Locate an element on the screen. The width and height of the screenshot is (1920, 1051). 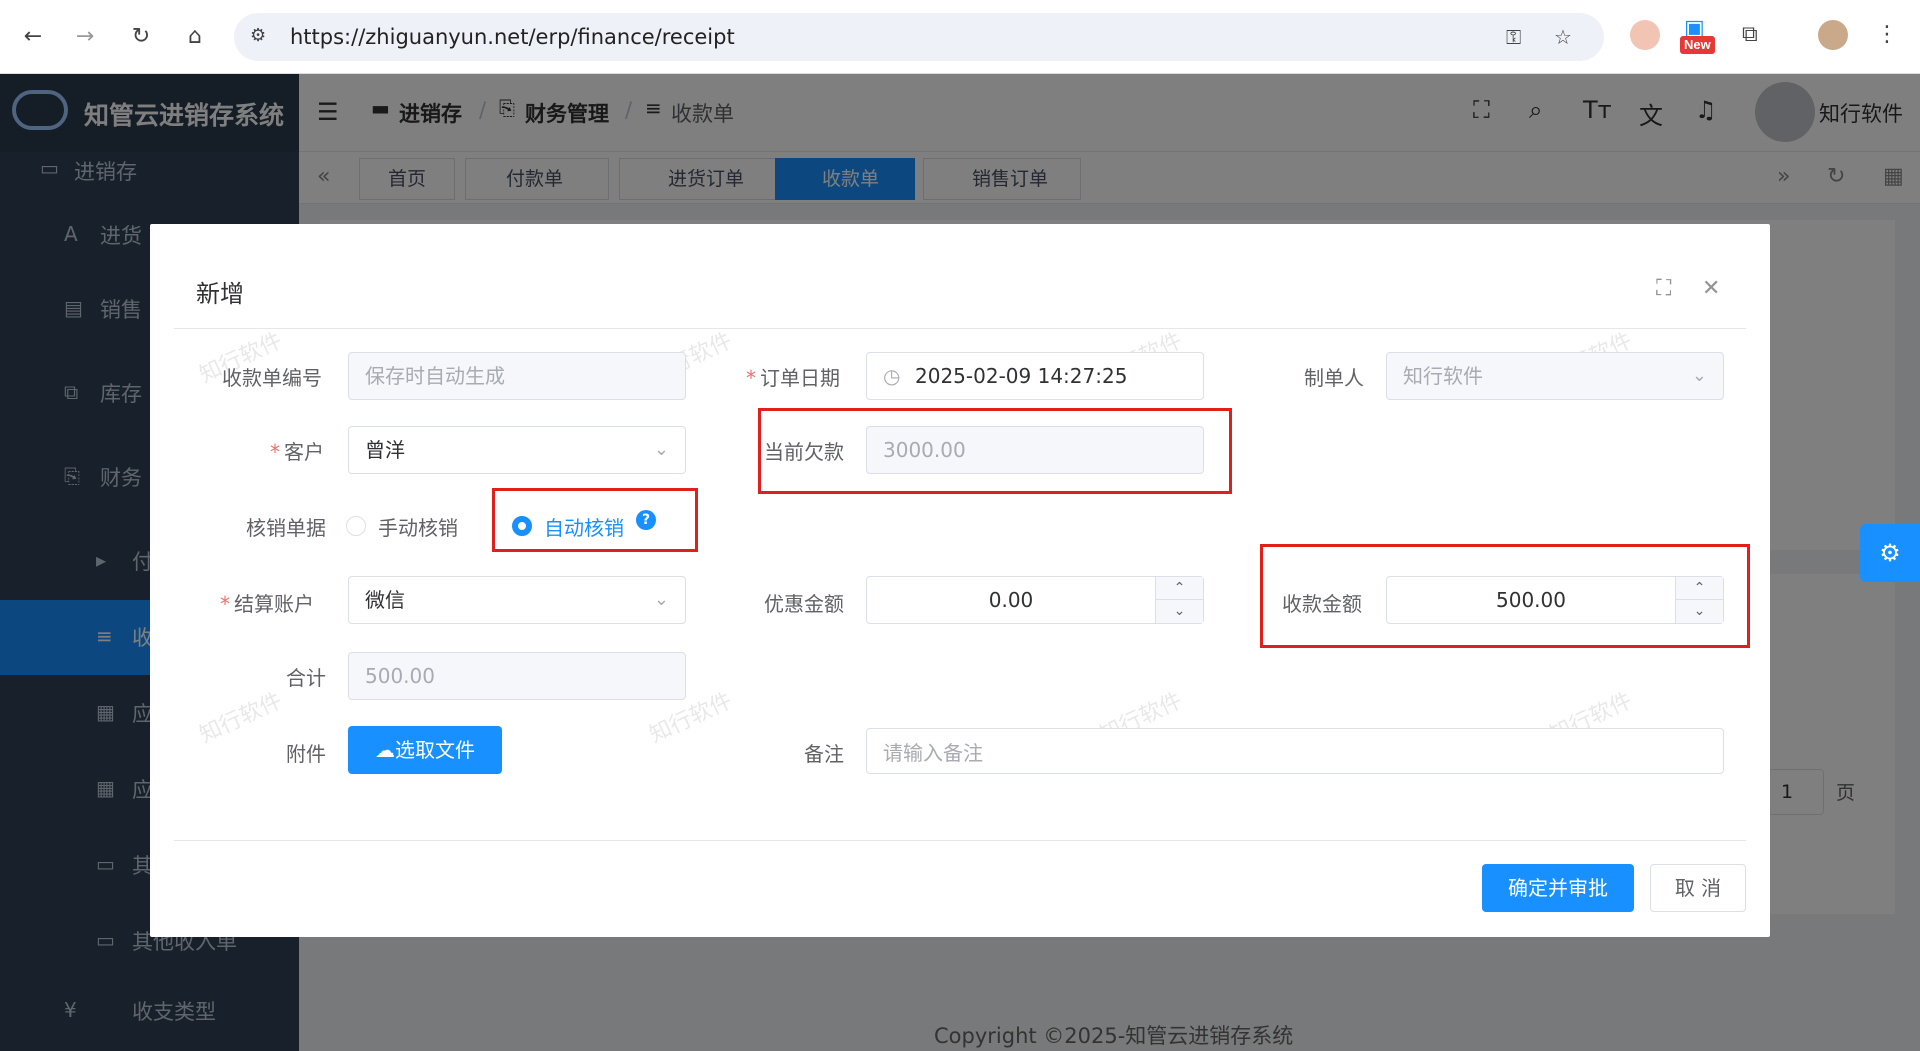
attach-label: 附件 is located at coordinates (306, 754).